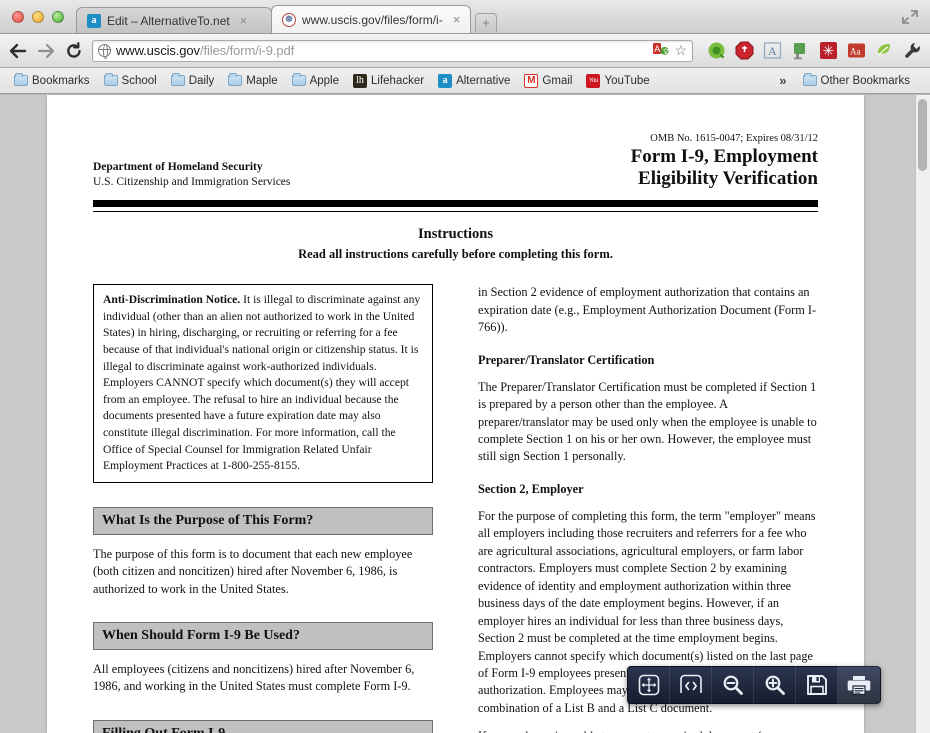  What do you see at coordinates (247, 50) in the screenshot?
I see `url-path: /files/form/i-9.pdf` at bounding box center [247, 50].